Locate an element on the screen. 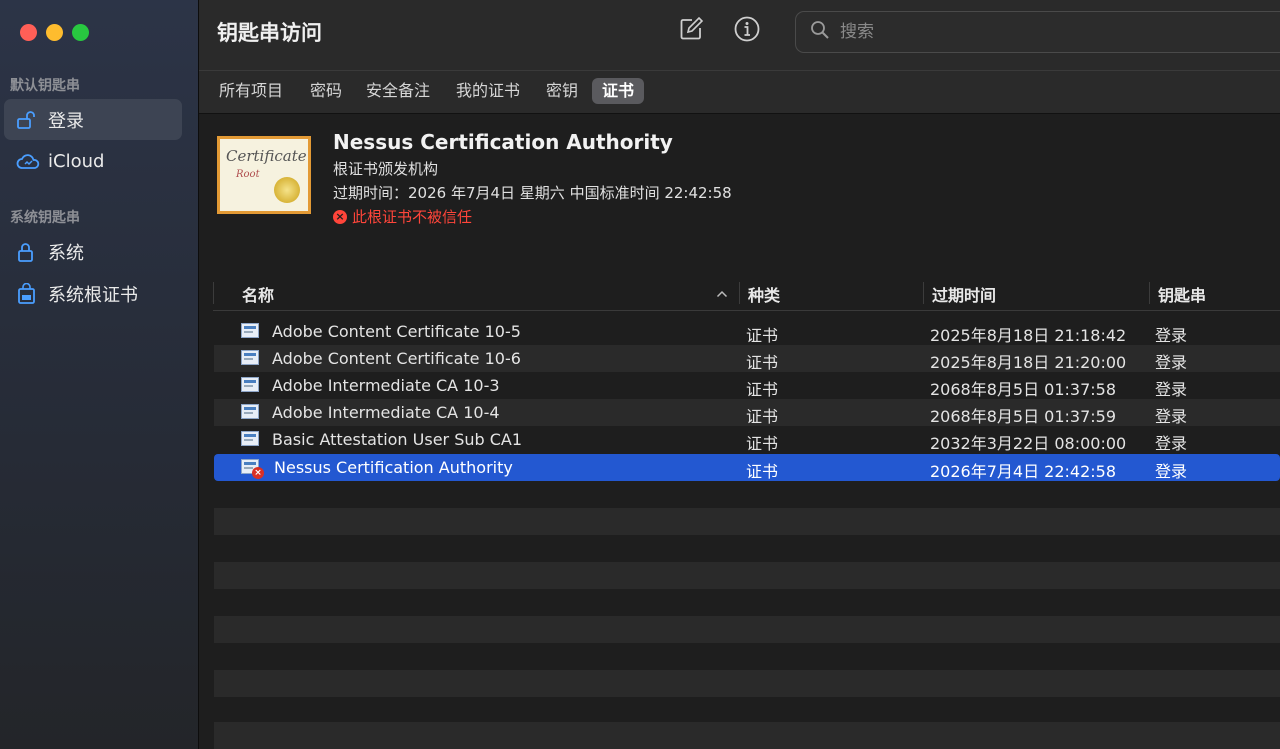 The height and width of the screenshot is (749, 1280). get-info-button is located at coordinates (747, 31).